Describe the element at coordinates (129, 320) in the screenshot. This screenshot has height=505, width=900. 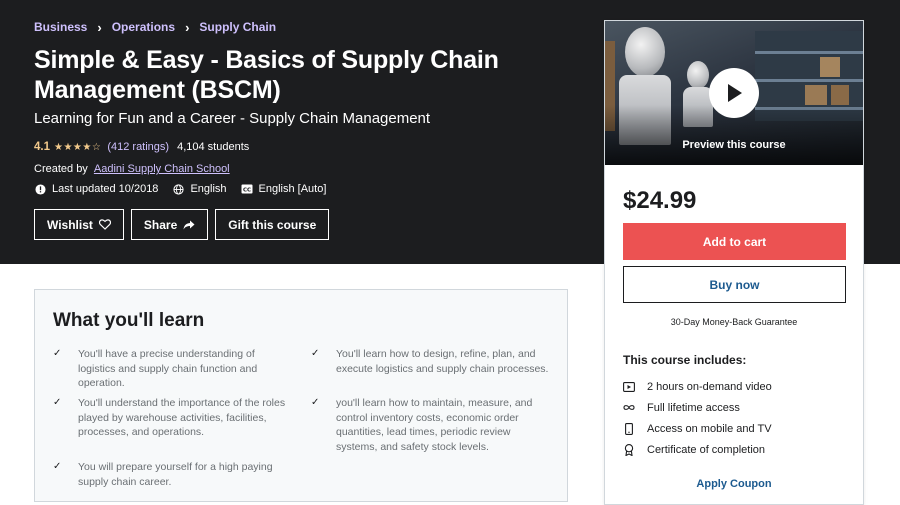
I see `learn-title: What you'll learn` at that location.